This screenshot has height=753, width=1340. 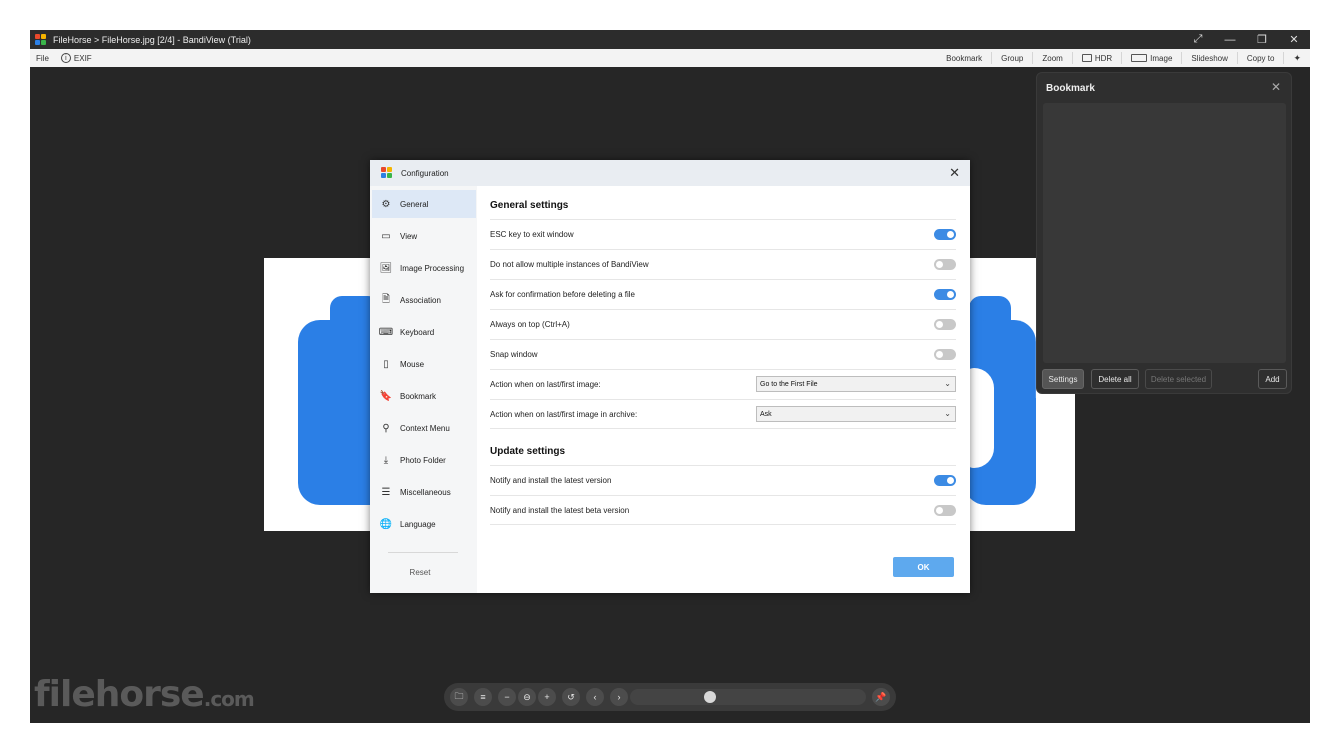 What do you see at coordinates (551, 480) in the screenshot?
I see `setting-label: Notify and install the latest version` at bounding box center [551, 480].